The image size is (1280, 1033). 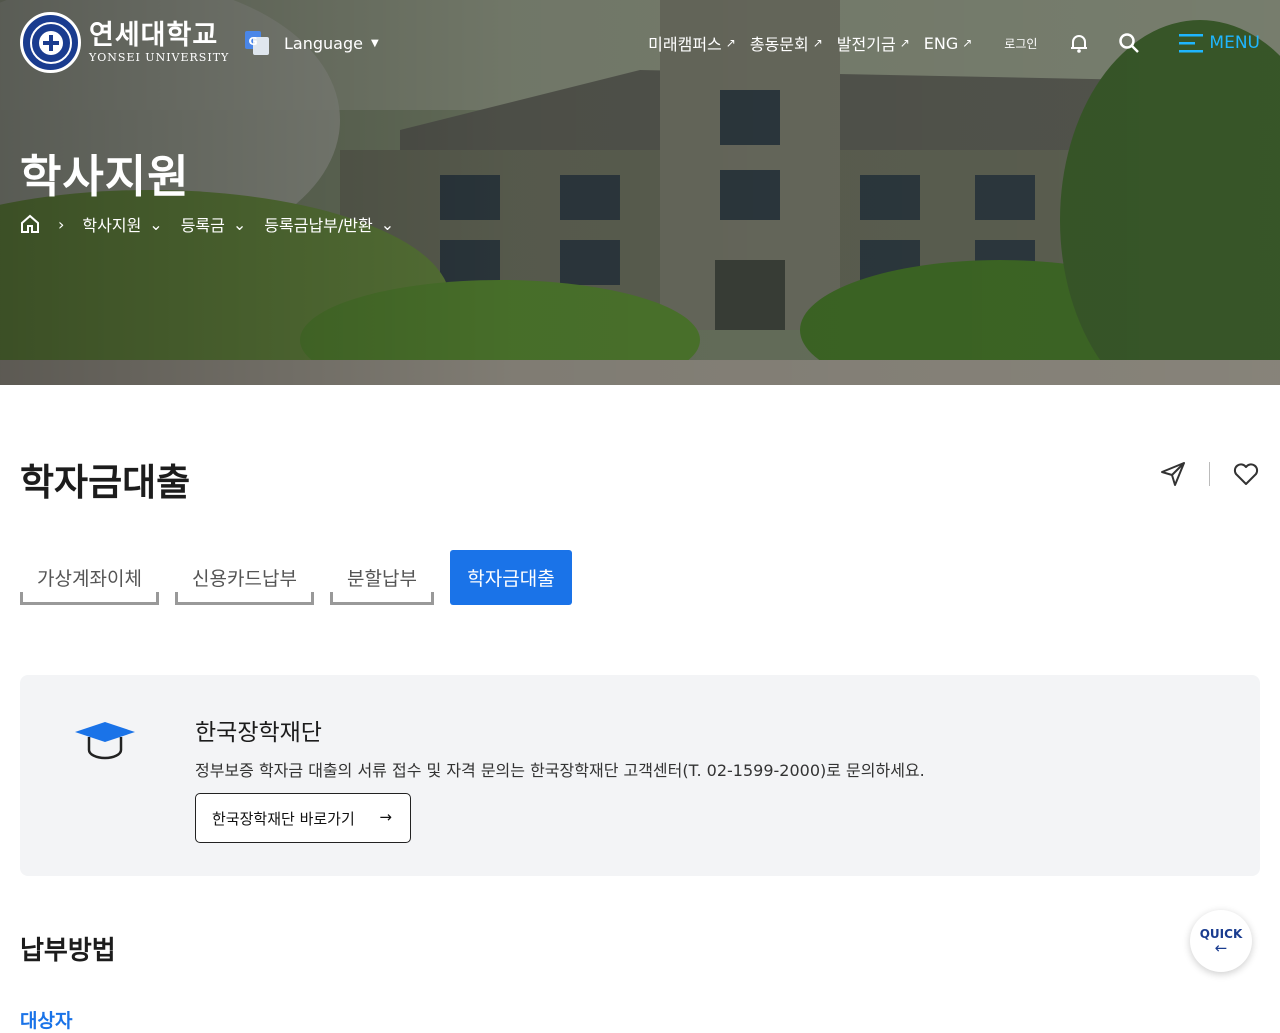 What do you see at coordinates (1079, 43) in the screenshot?
I see `notification-bell-icon` at bounding box center [1079, 43].